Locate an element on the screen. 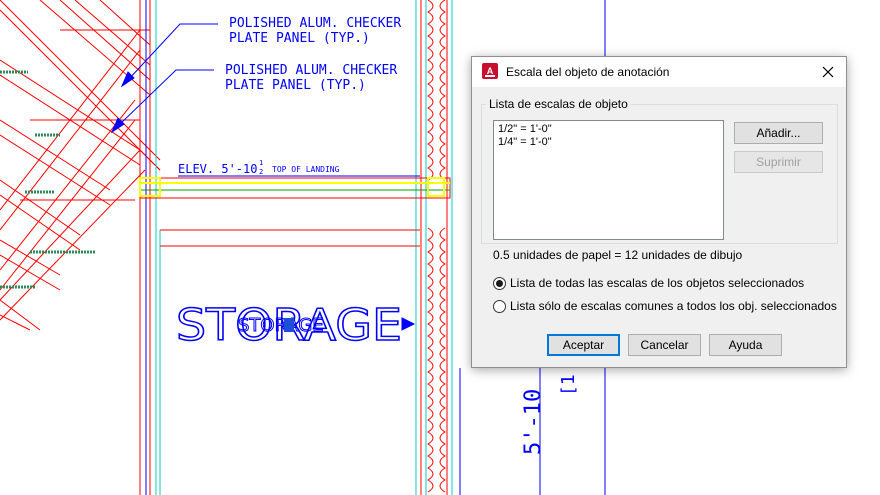  elevation-suffix: TOP OF LANDING is located at coordinates (306, 169).